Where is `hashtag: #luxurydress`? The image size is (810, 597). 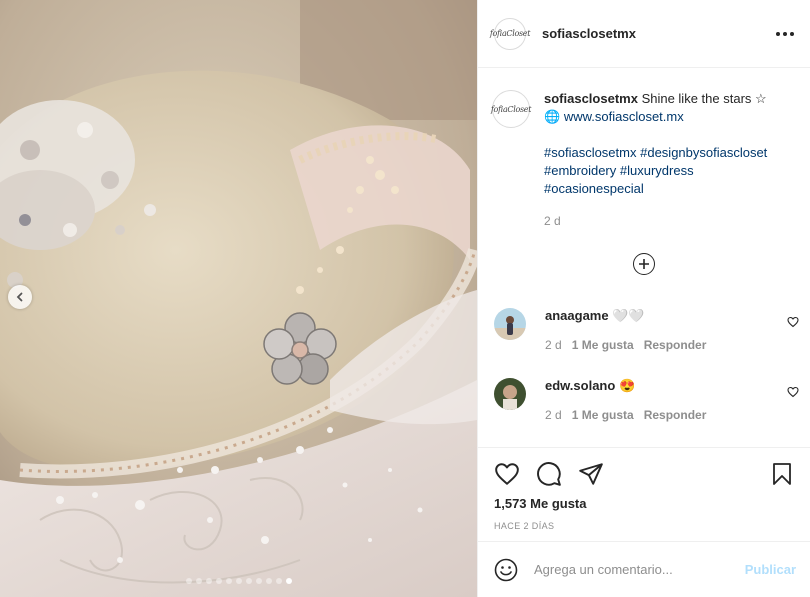
hashtag: #luxurydress is located at coordinates (657, 170).